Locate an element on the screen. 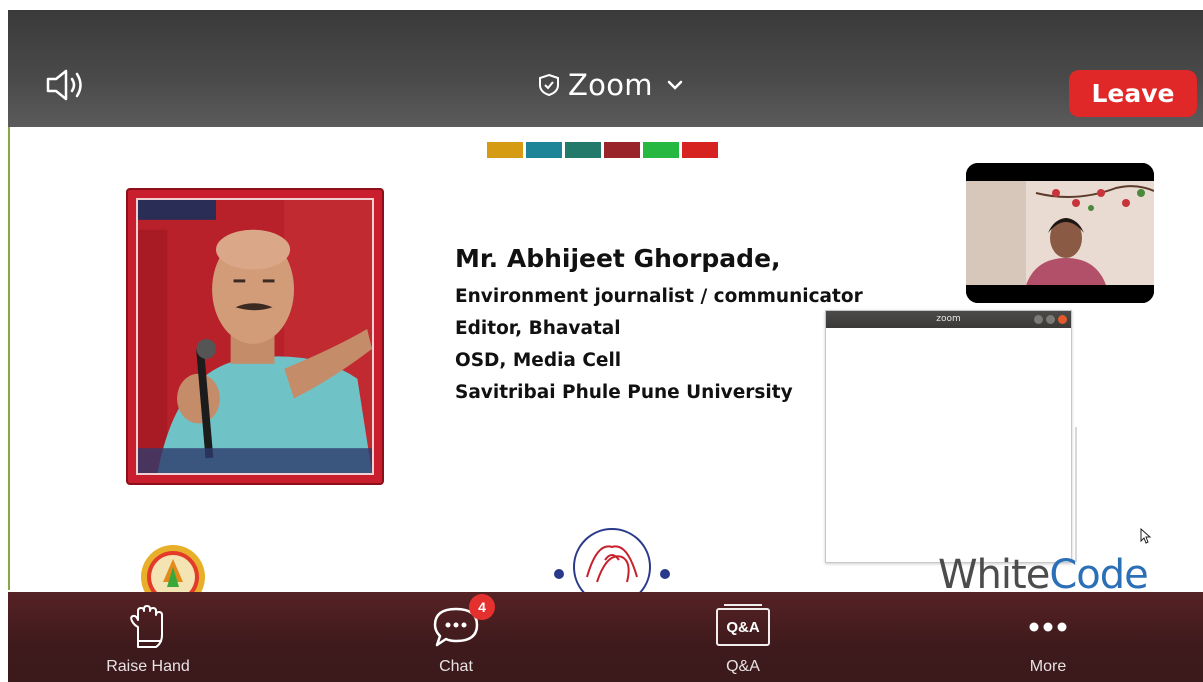  zoom-window-titlebar: zoom is located at coordinates (948, 319).